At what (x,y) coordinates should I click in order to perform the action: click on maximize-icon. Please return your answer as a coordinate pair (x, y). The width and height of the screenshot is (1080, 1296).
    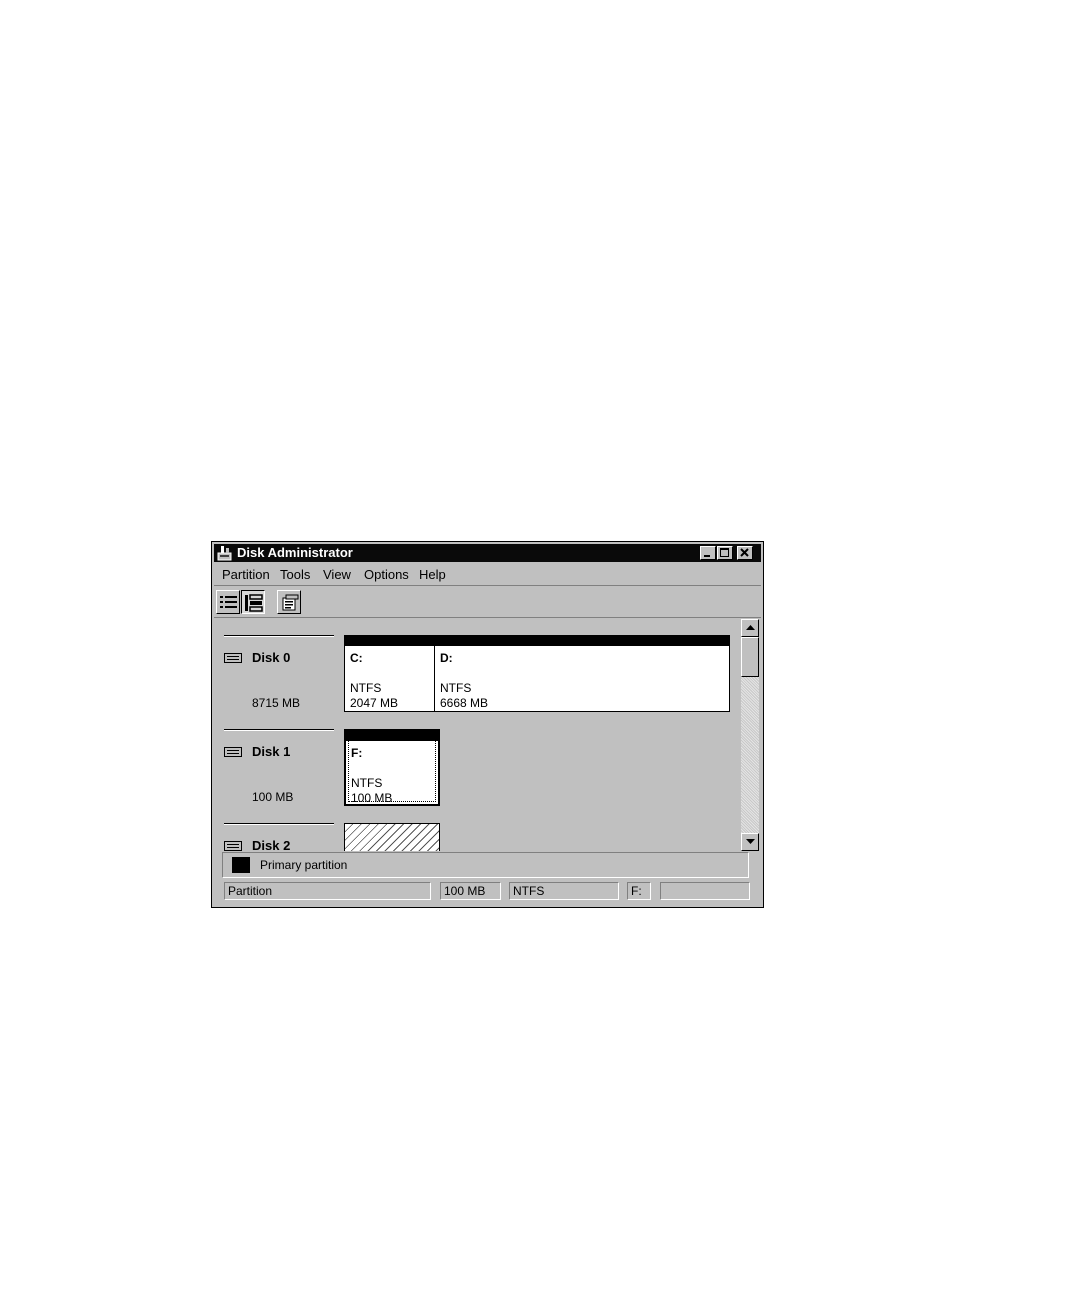
    Looking at the image, I should click on (724, 552).